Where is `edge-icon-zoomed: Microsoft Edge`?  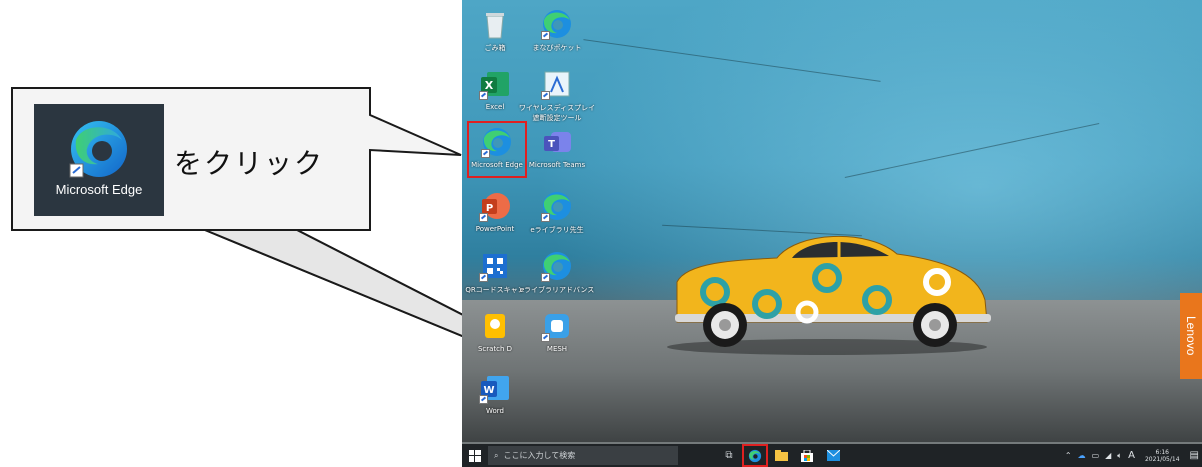
edge-icon-zoomed: Microsoft Edge is located at coordinates (99, 160).